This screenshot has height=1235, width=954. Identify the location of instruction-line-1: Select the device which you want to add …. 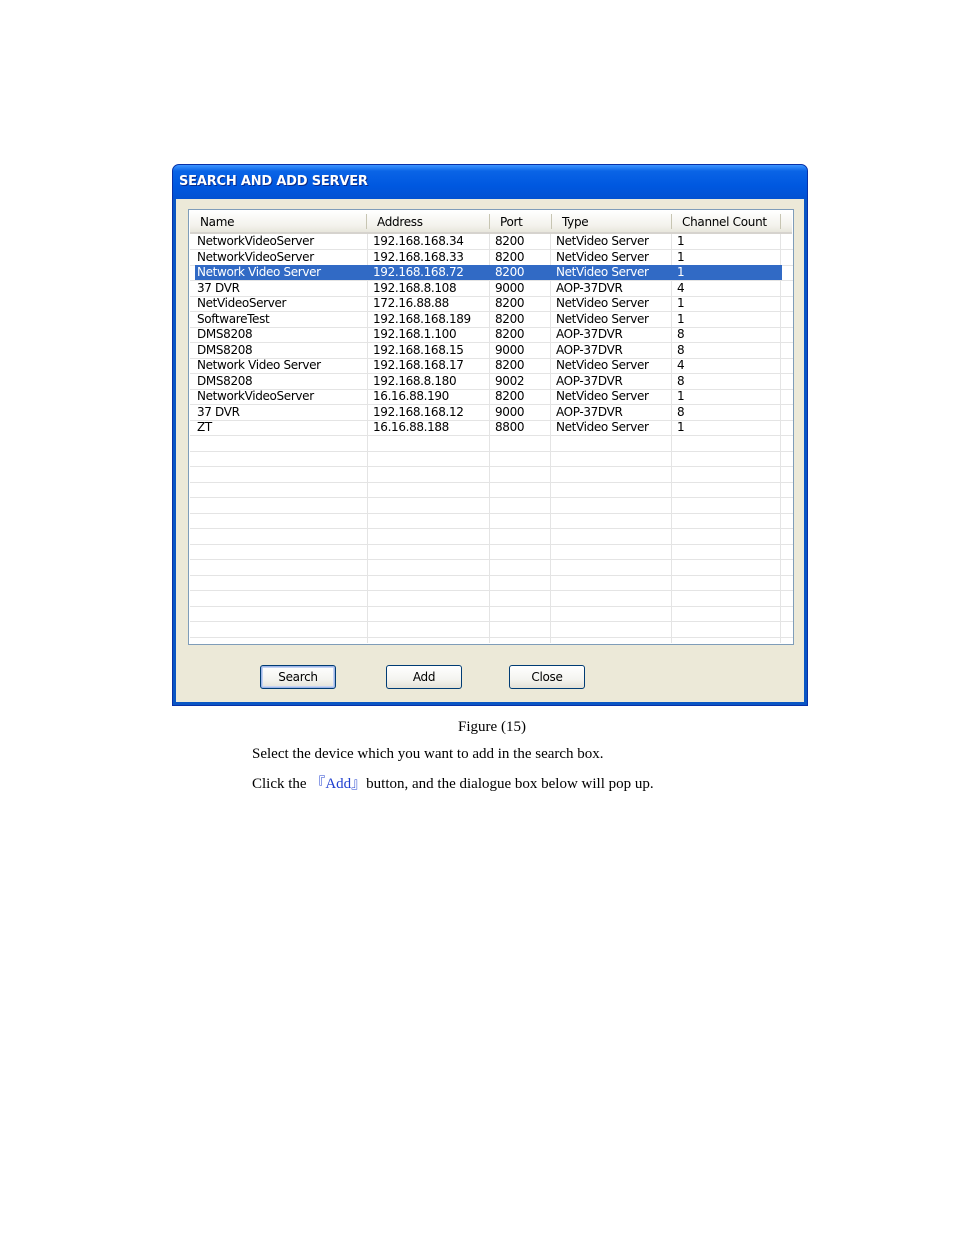
(428, 754).